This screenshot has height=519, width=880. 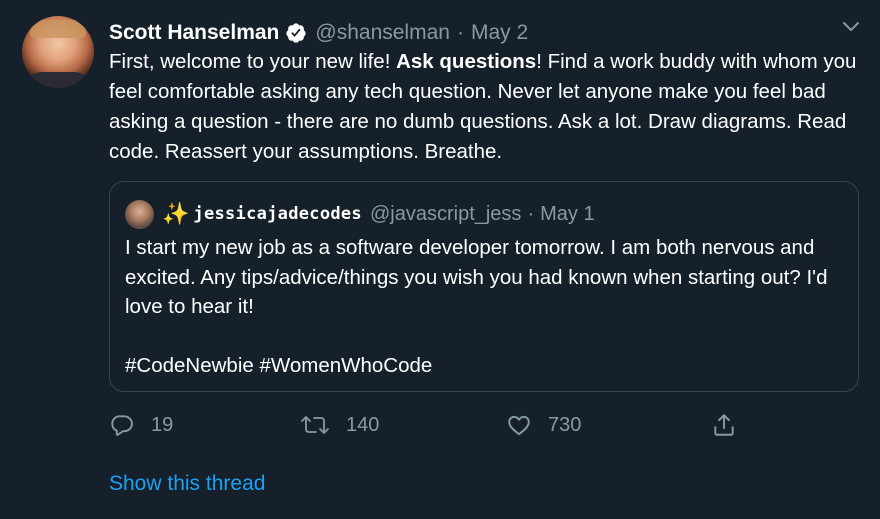 What do you see at coordinates (851, 27) in the screenshot?
I see `chevron-down-icon` at bounding box center [851, 27].